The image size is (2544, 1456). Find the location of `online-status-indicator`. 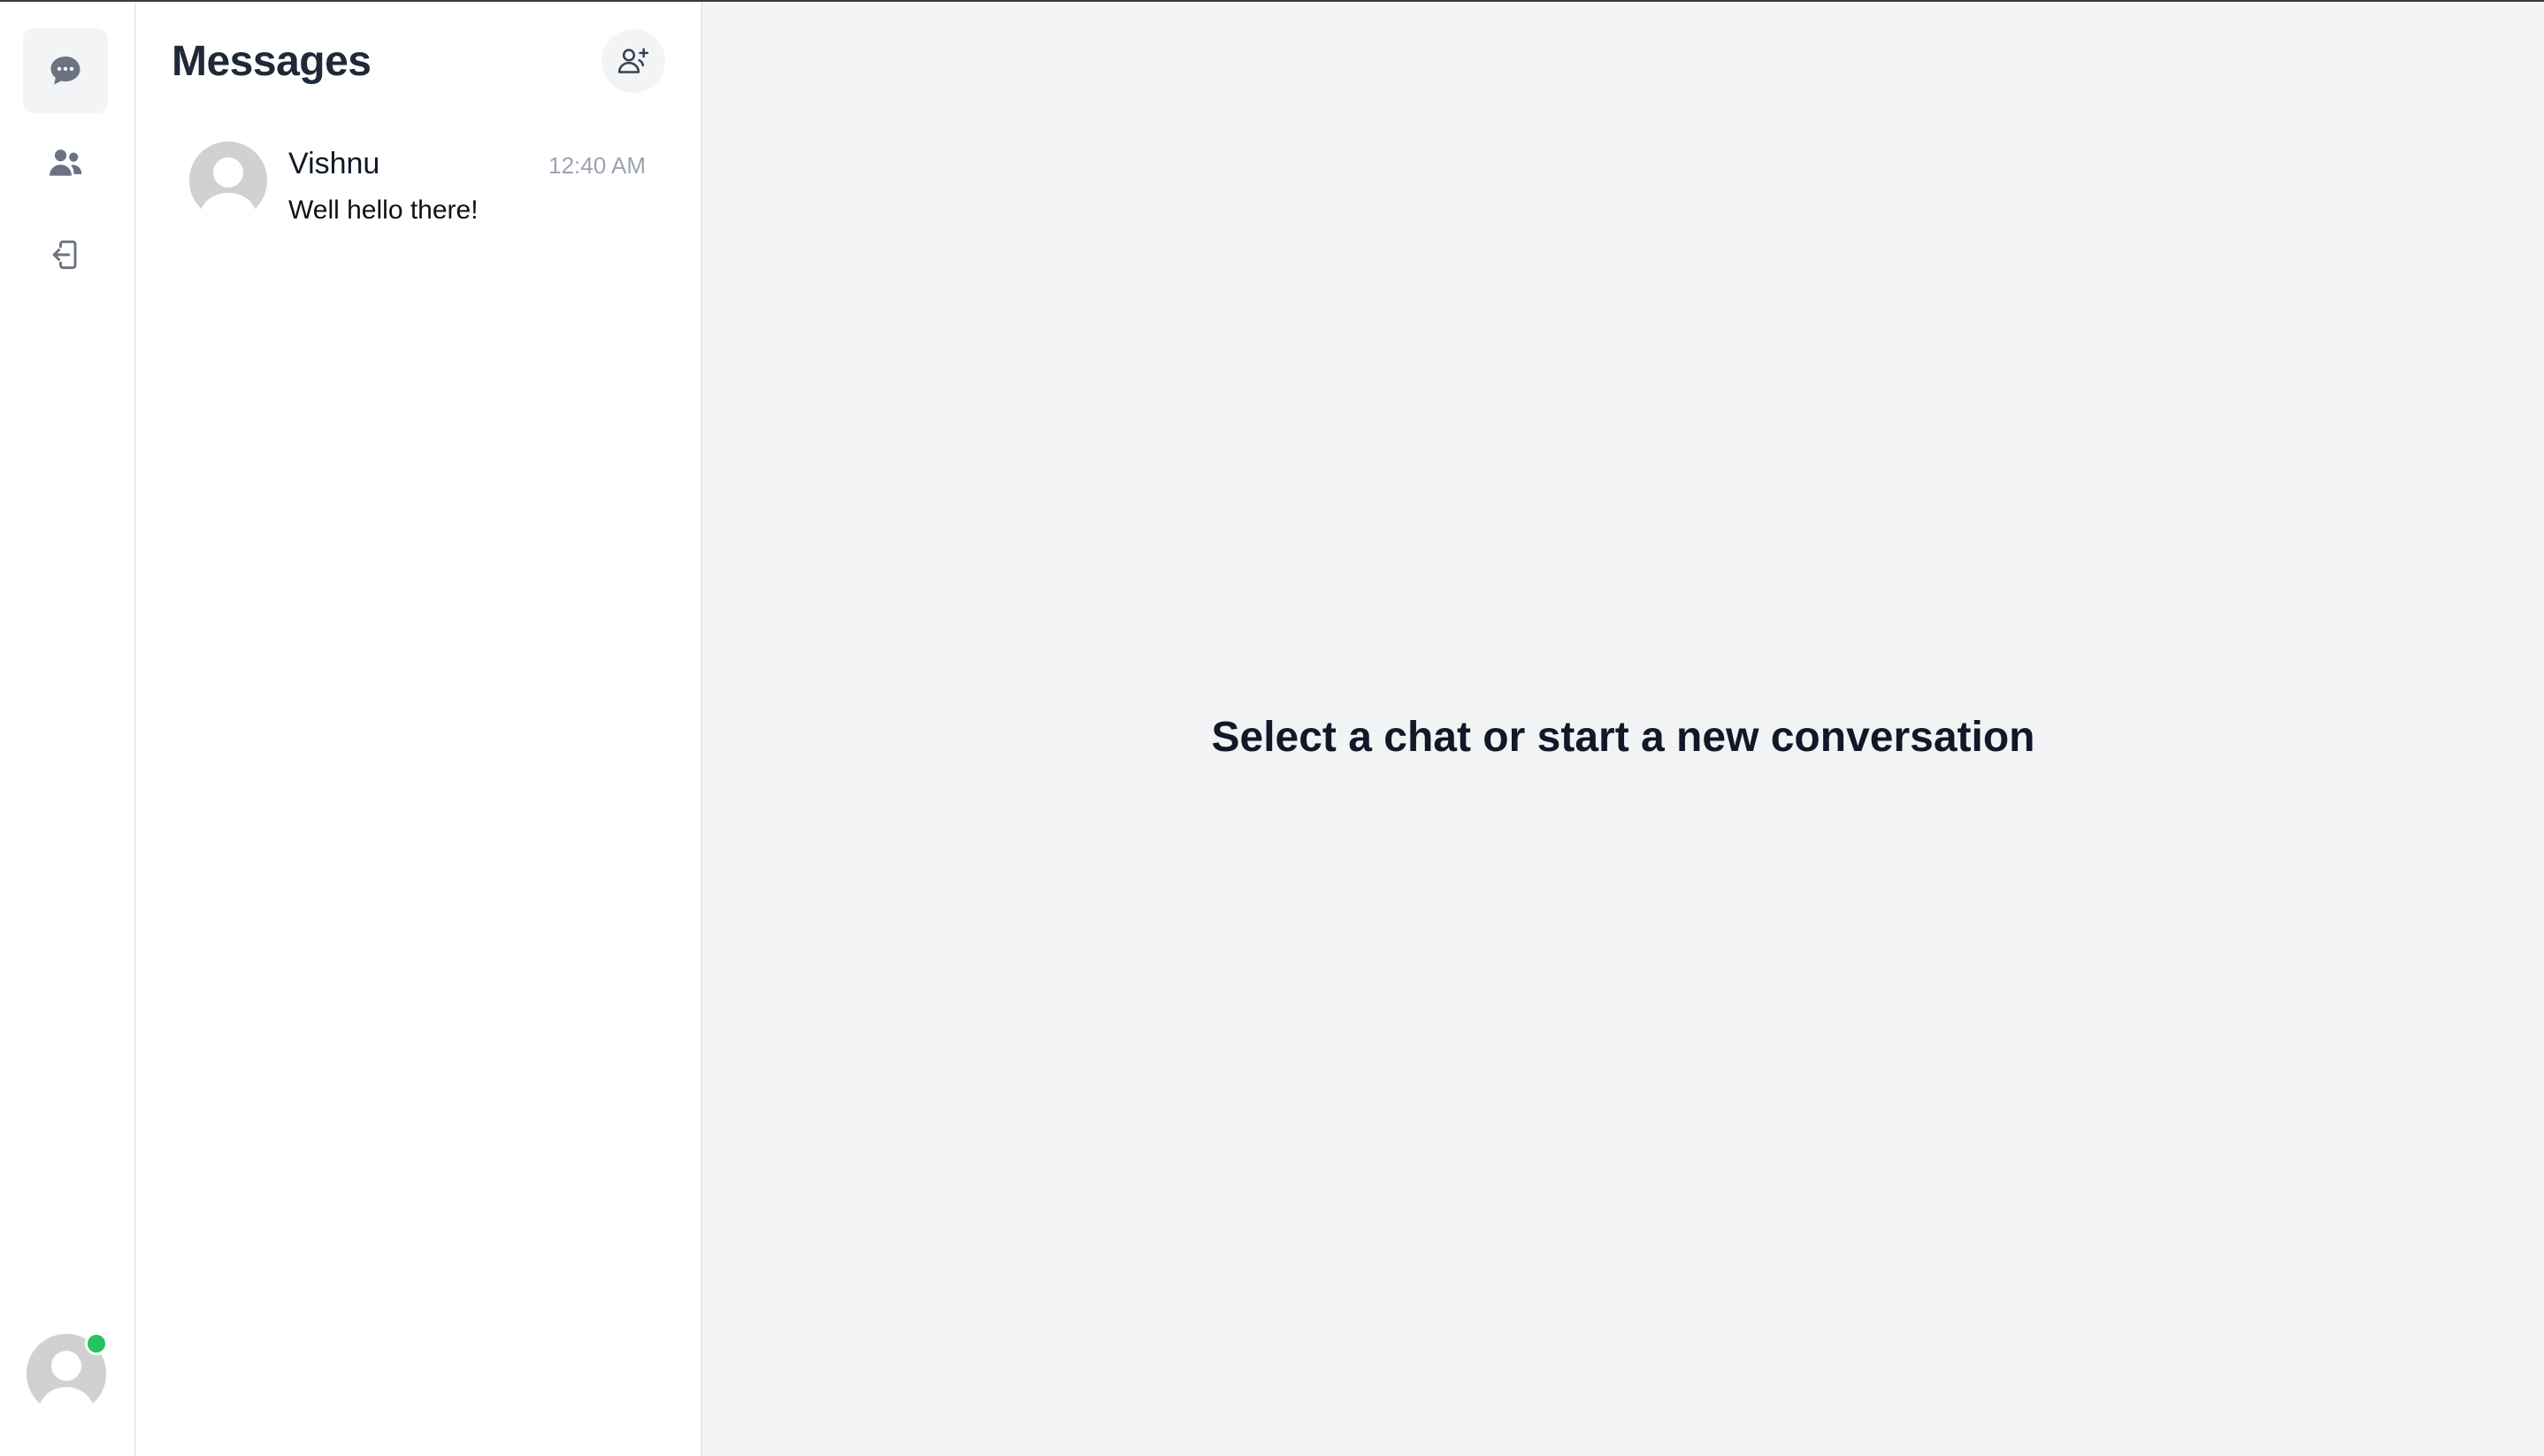

online-status-indicator is located at coordinates (96, 1343).